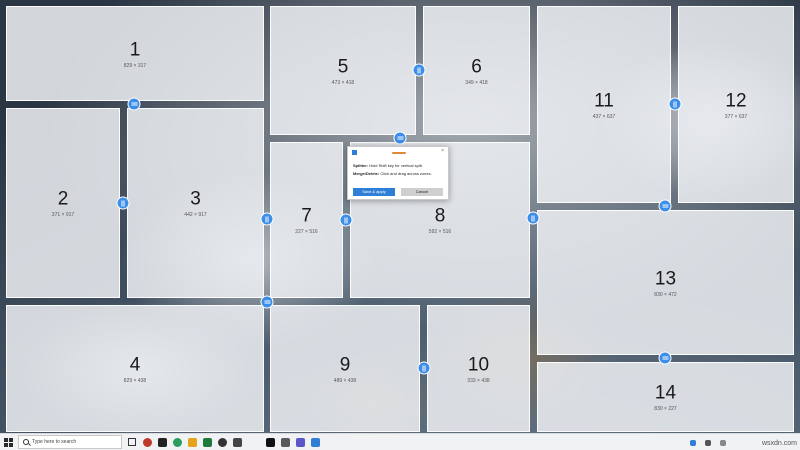 Image resolution: width=800 pixels, height=450 pixels. Describe the element at coordinates (135, 380) in the screenshot. I see `zone-dimensions: 829 × 438` at that location.